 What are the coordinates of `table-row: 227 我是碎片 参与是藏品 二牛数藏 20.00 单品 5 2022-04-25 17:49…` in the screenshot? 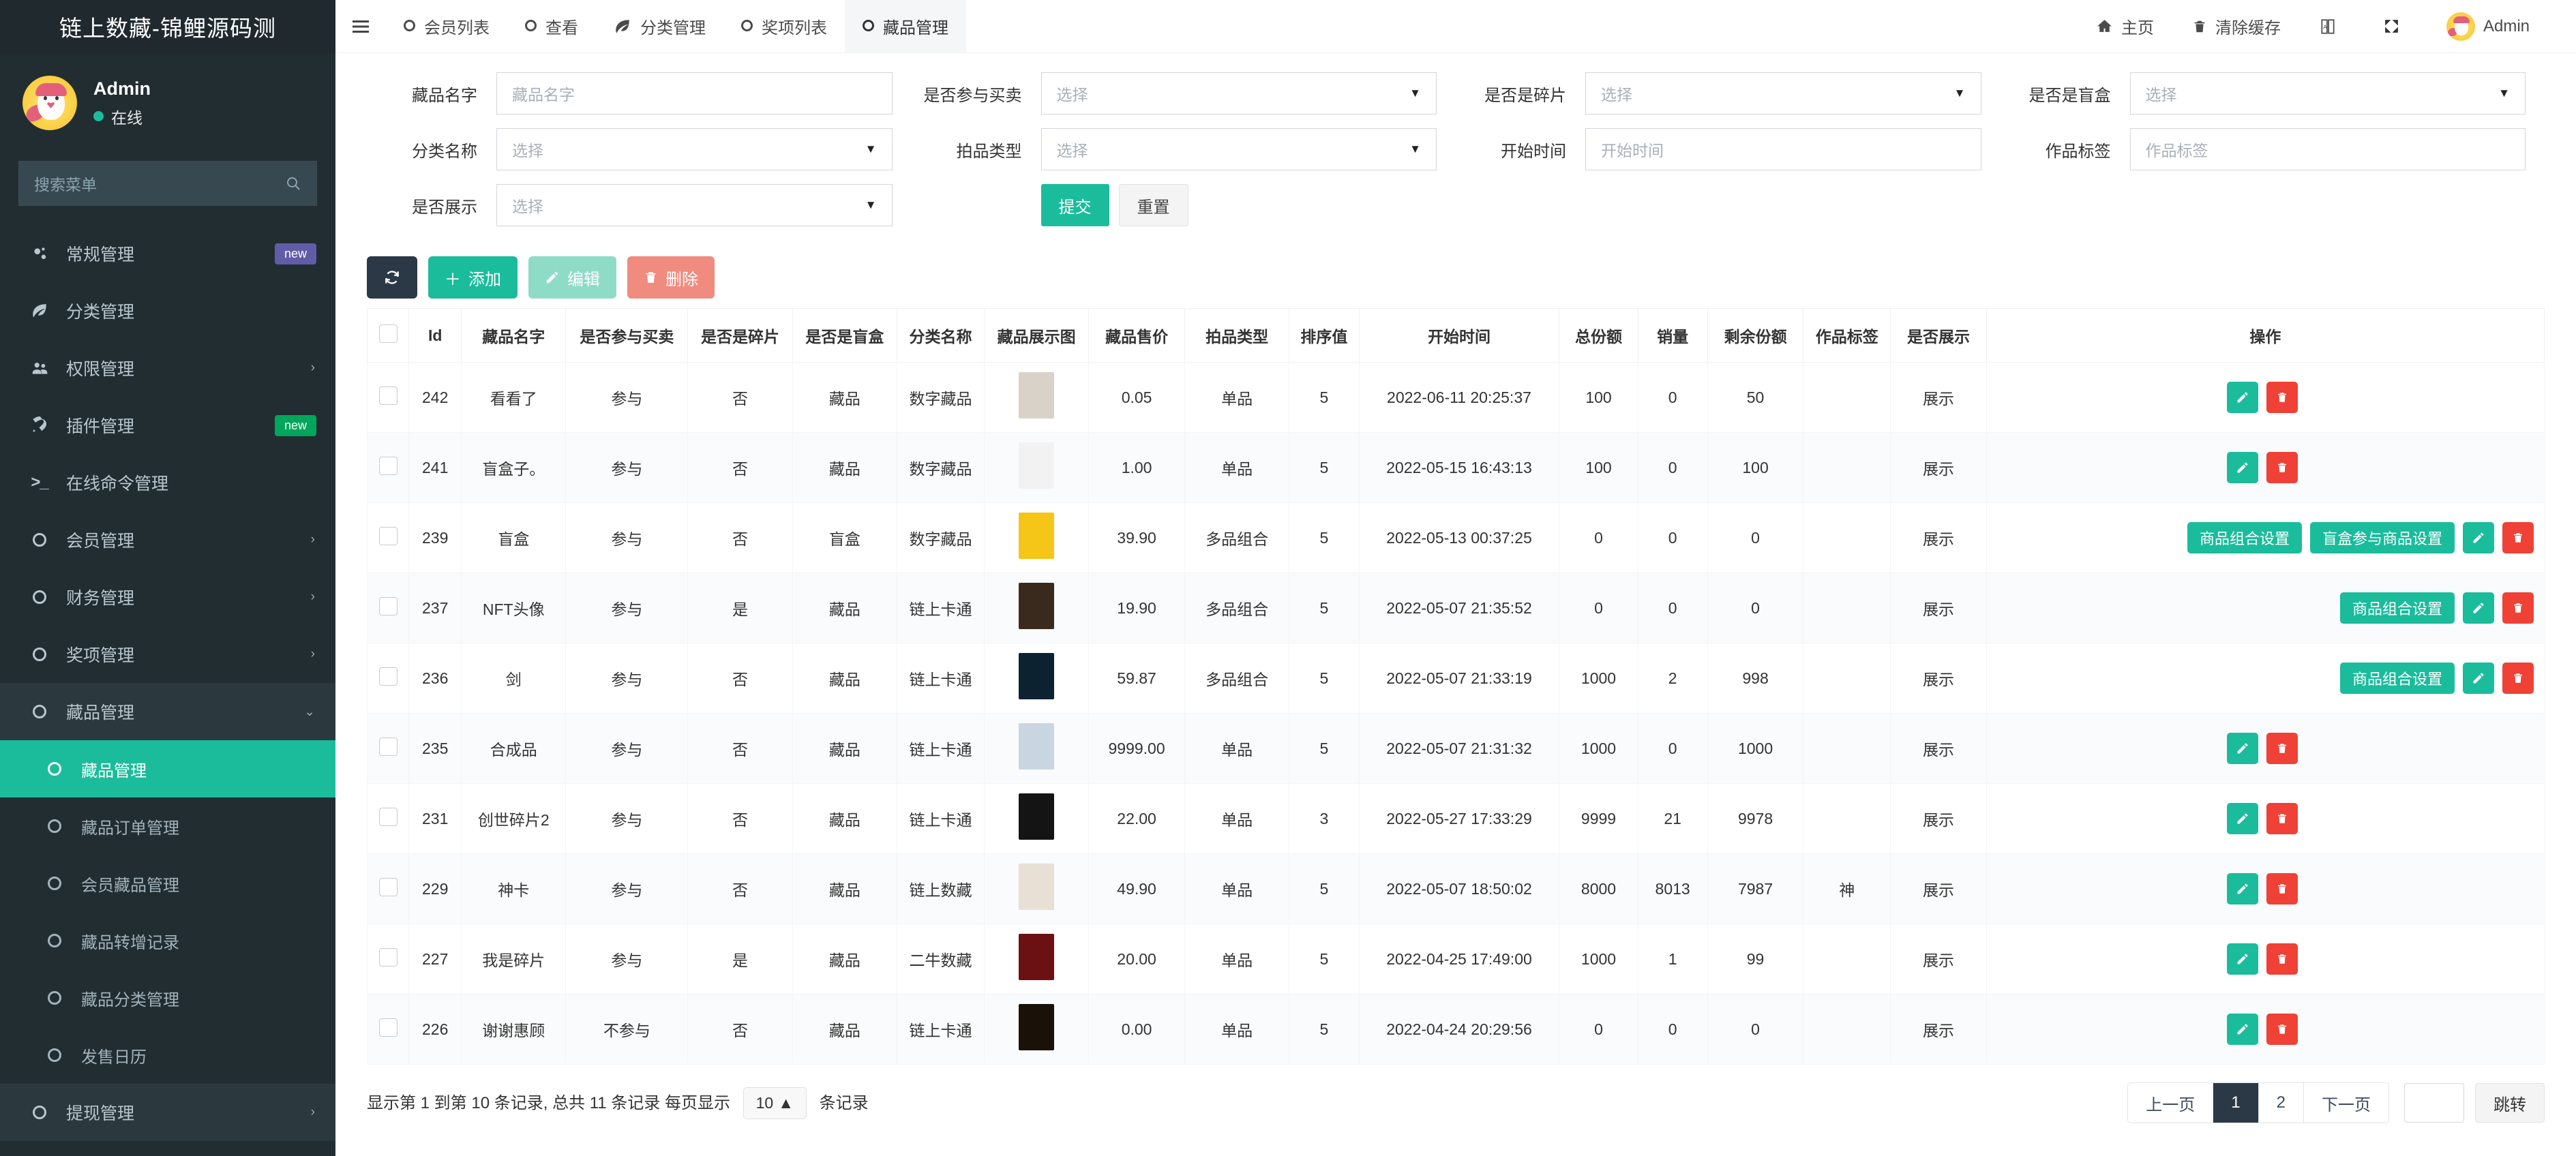 It's located at (1455, 959).